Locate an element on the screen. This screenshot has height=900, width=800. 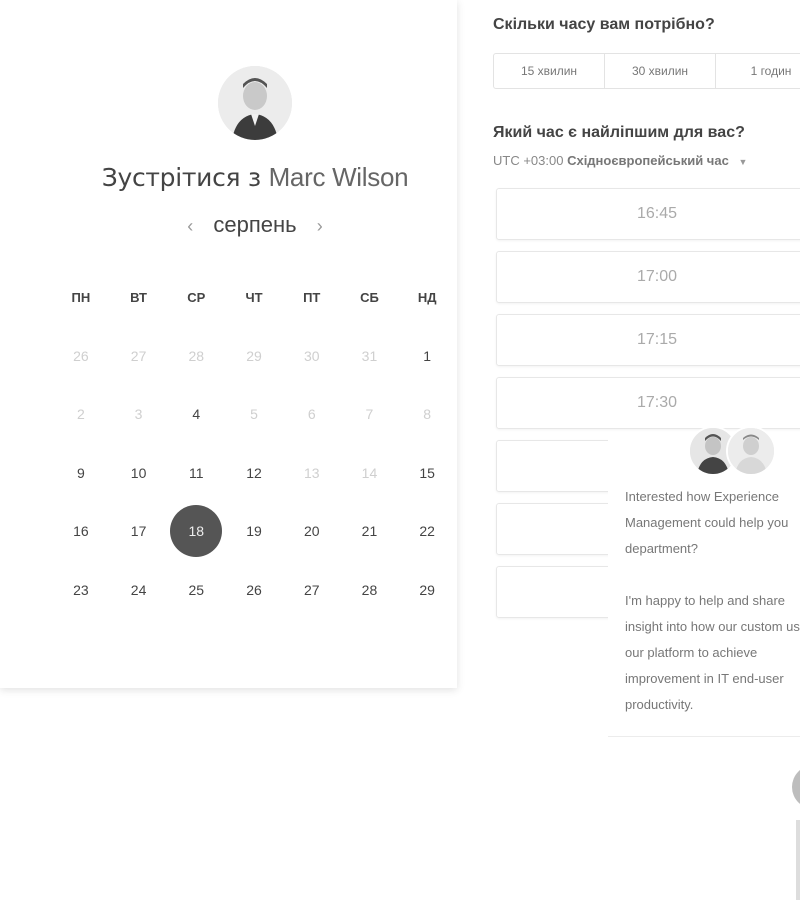
prev-month-icon: ‹ is located at coordinates (190, 226).